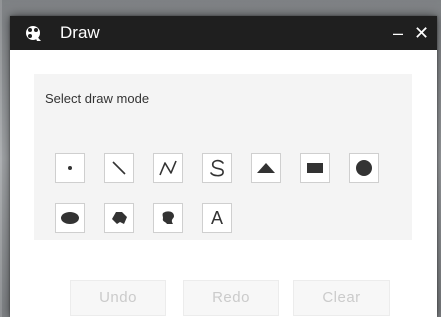 The image size is (441, 317). I want to click on text-tool-button: A, so click(217, 218).